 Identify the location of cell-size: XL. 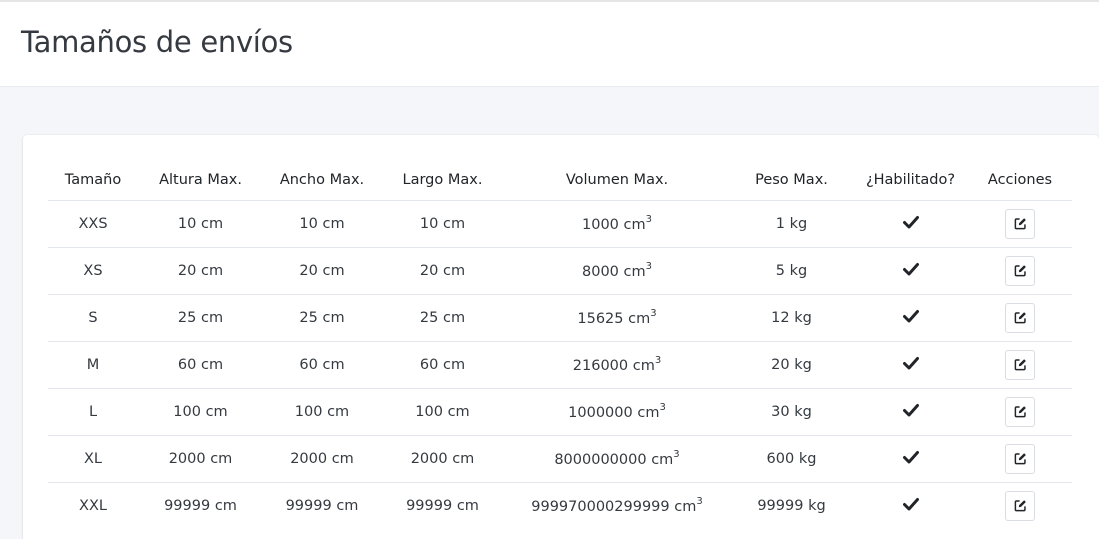
(93, 458).